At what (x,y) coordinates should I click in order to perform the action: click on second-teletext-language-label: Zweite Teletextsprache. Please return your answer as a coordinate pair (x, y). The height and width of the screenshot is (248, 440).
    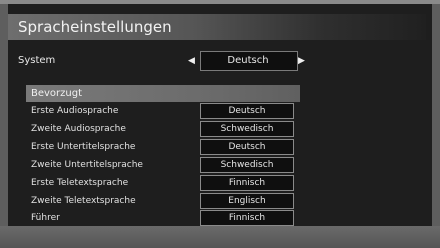
    Looking at the image, I should click on (83, 201).